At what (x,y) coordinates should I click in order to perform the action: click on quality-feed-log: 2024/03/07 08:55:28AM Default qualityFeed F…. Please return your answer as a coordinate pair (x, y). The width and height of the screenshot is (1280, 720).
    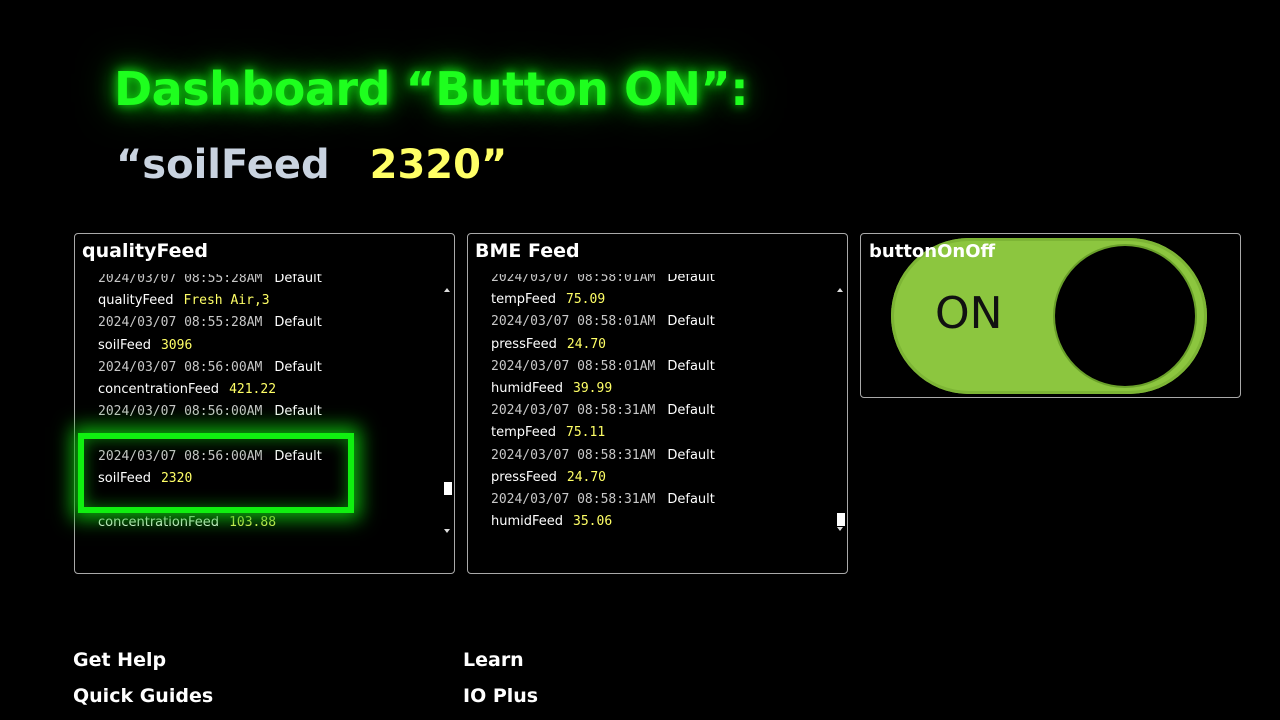
    Looking at the image, I should click on (263, 422).